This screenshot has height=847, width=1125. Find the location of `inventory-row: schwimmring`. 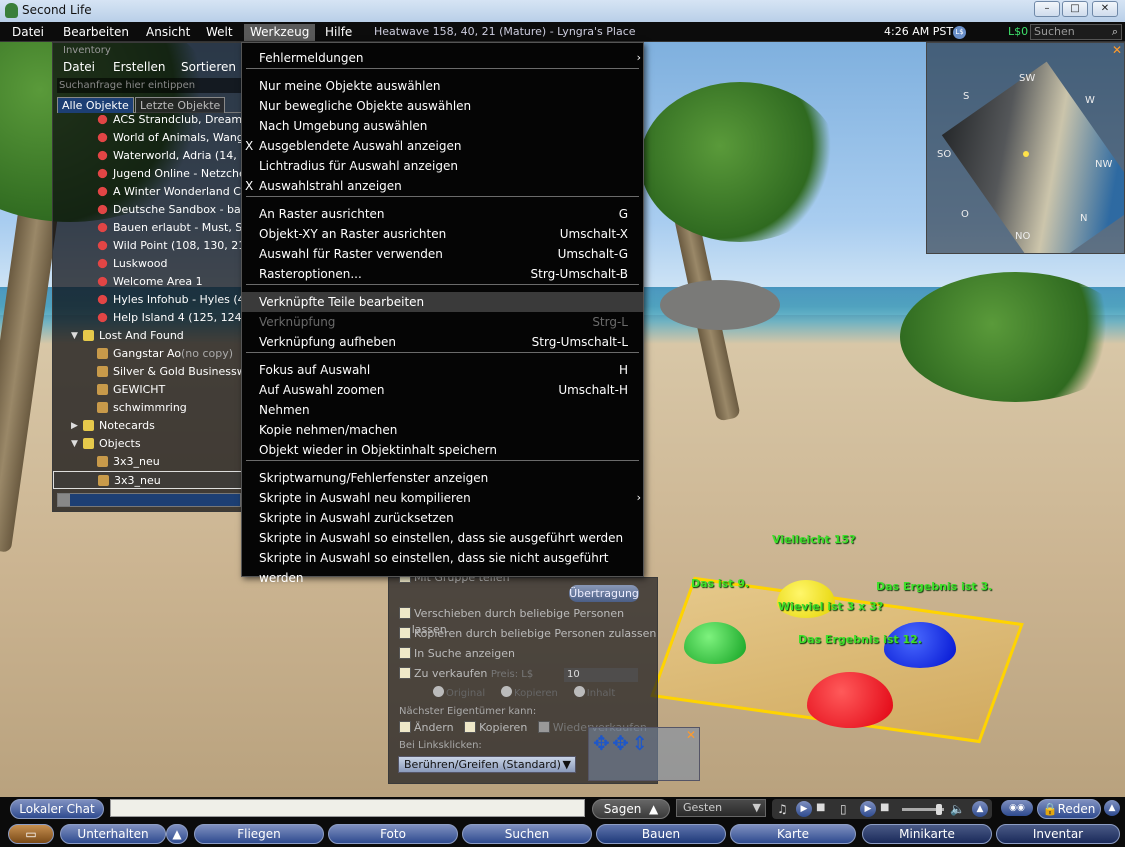

inventory-row: schwimmring is located at coordinates (148, 408).